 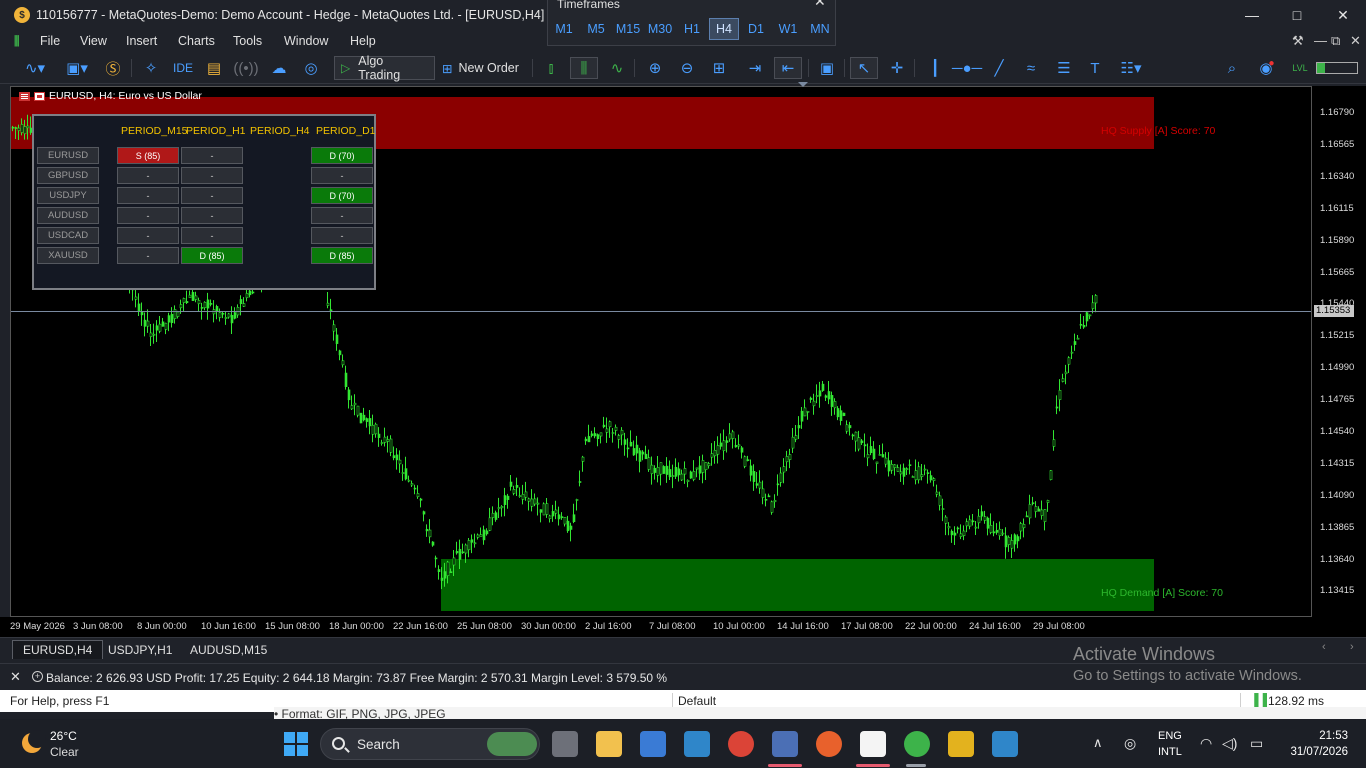 What do you see at coordinates (820, 29) in the screenshot?
I see `tf-mn: MN` at bounding box center [820, 29].